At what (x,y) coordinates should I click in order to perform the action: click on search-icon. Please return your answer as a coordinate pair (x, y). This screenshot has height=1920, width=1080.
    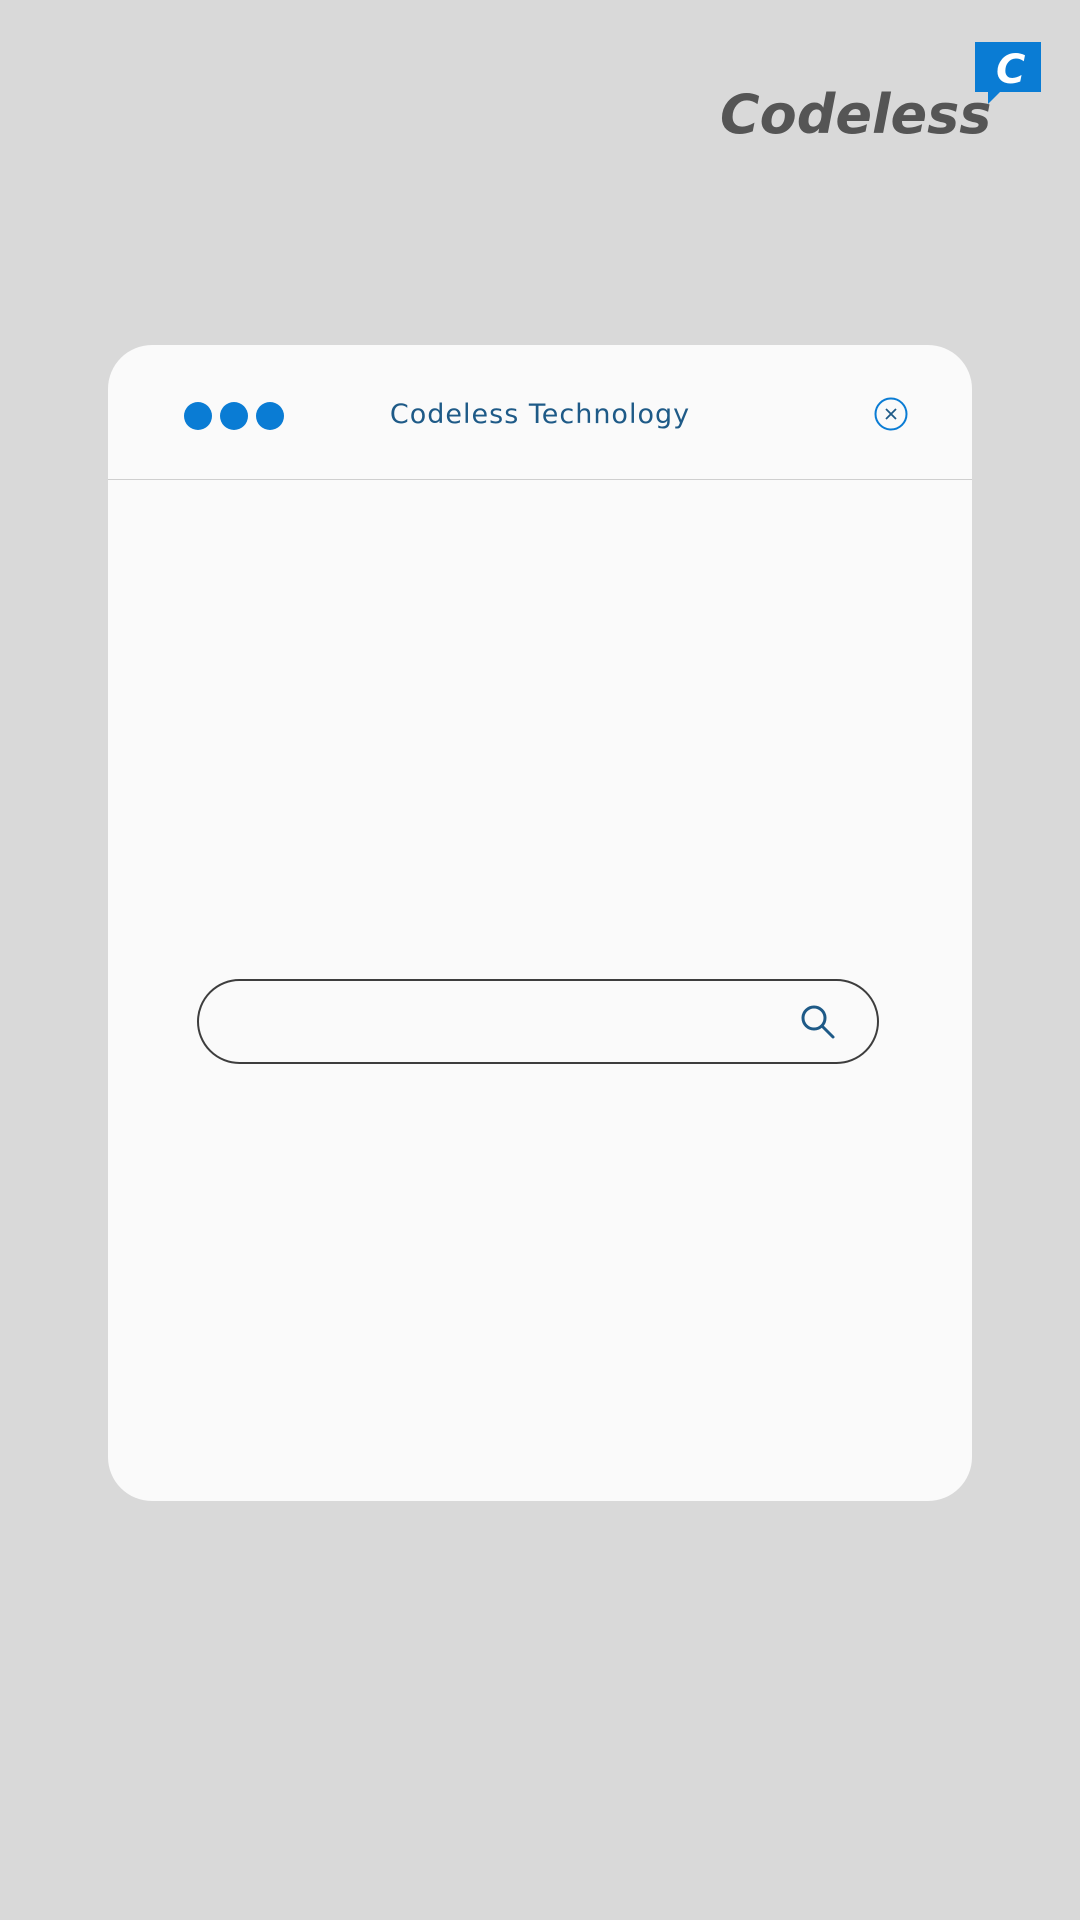
    Looking at the image, I should click on (818, 1022).